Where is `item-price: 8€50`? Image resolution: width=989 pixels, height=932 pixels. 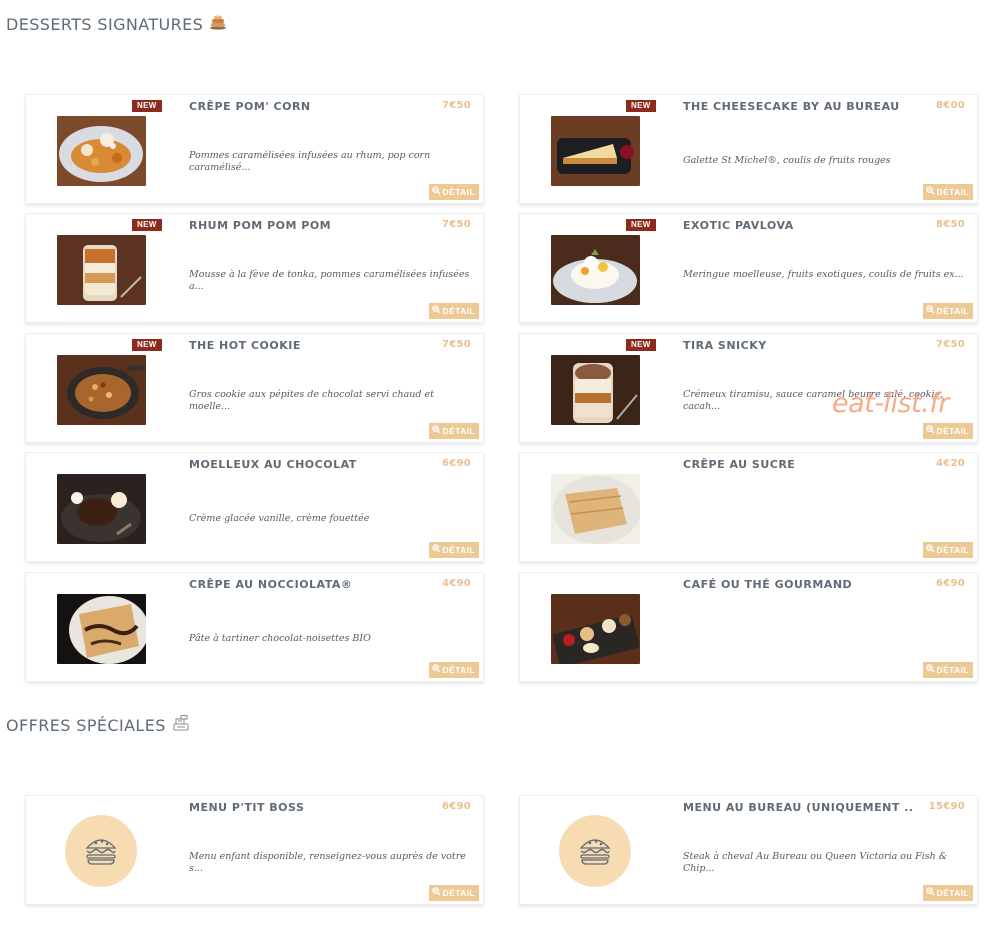
item-price: 8€50 is located at coordinates (950, 224).